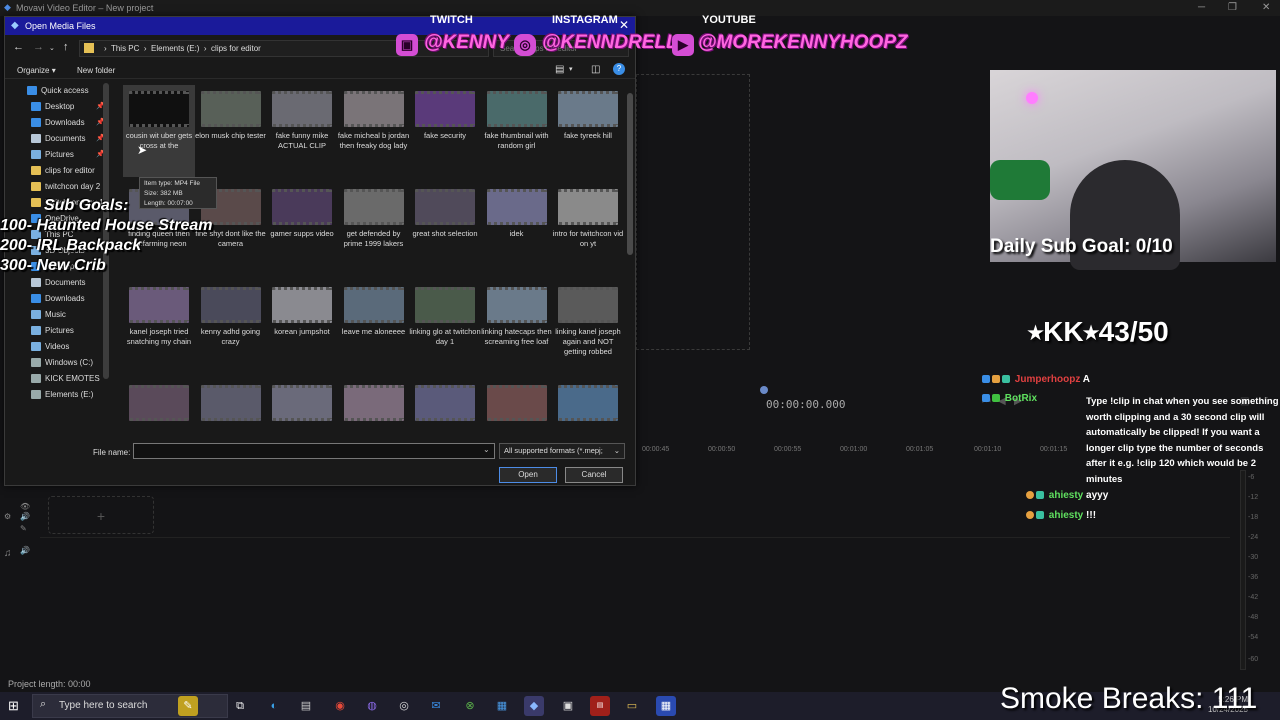 This screenshot has height=720, width=1280. I want to click on up-arrow-icon: ↑, so click(66, 47).